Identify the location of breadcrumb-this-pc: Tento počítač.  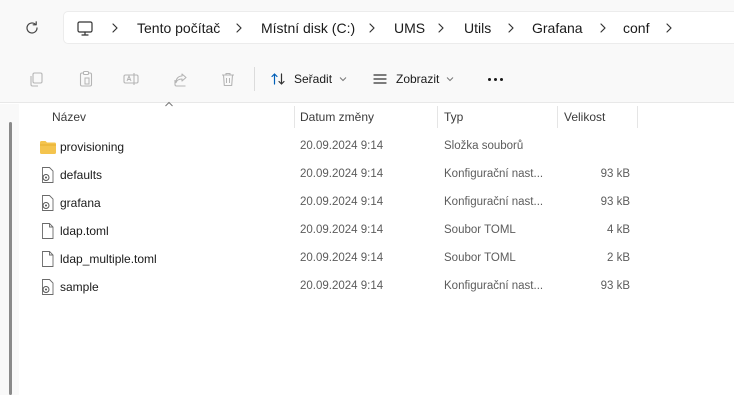
(178, 28).